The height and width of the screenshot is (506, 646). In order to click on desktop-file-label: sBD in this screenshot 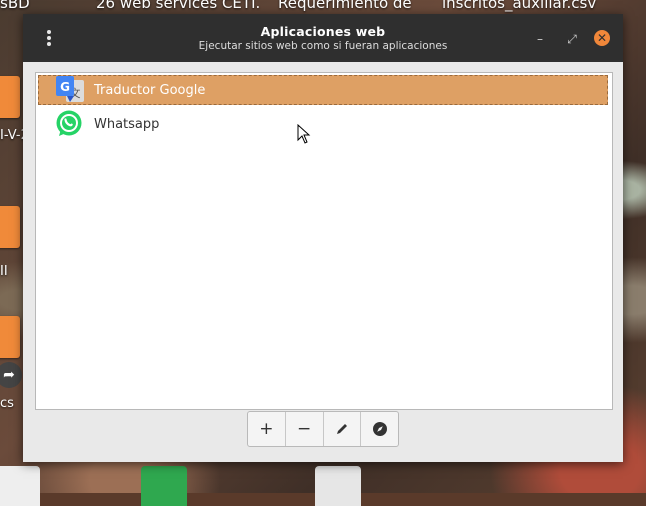, I will do `click(15, 6)`.